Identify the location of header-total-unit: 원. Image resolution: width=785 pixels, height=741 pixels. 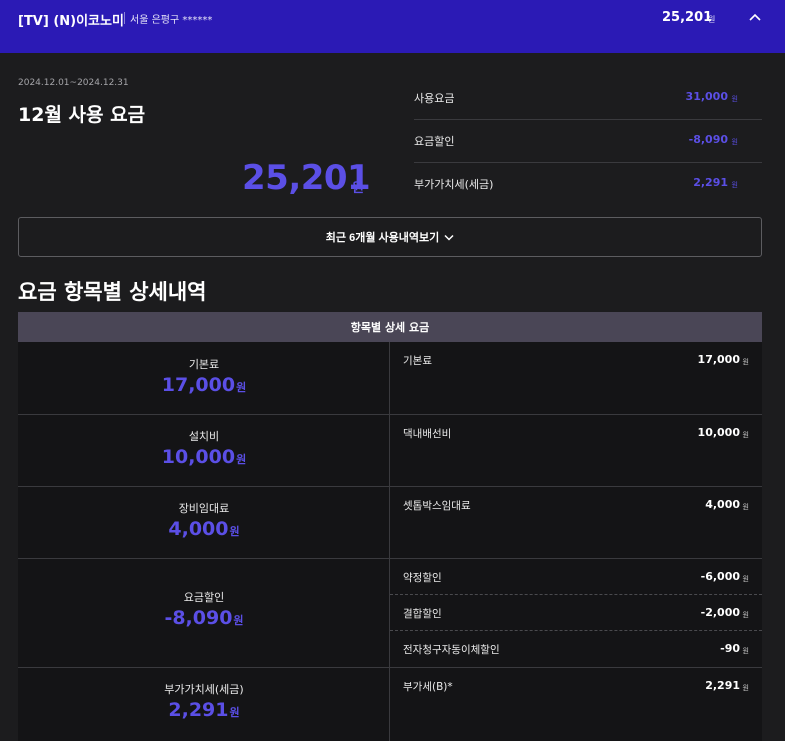
(712, 19).